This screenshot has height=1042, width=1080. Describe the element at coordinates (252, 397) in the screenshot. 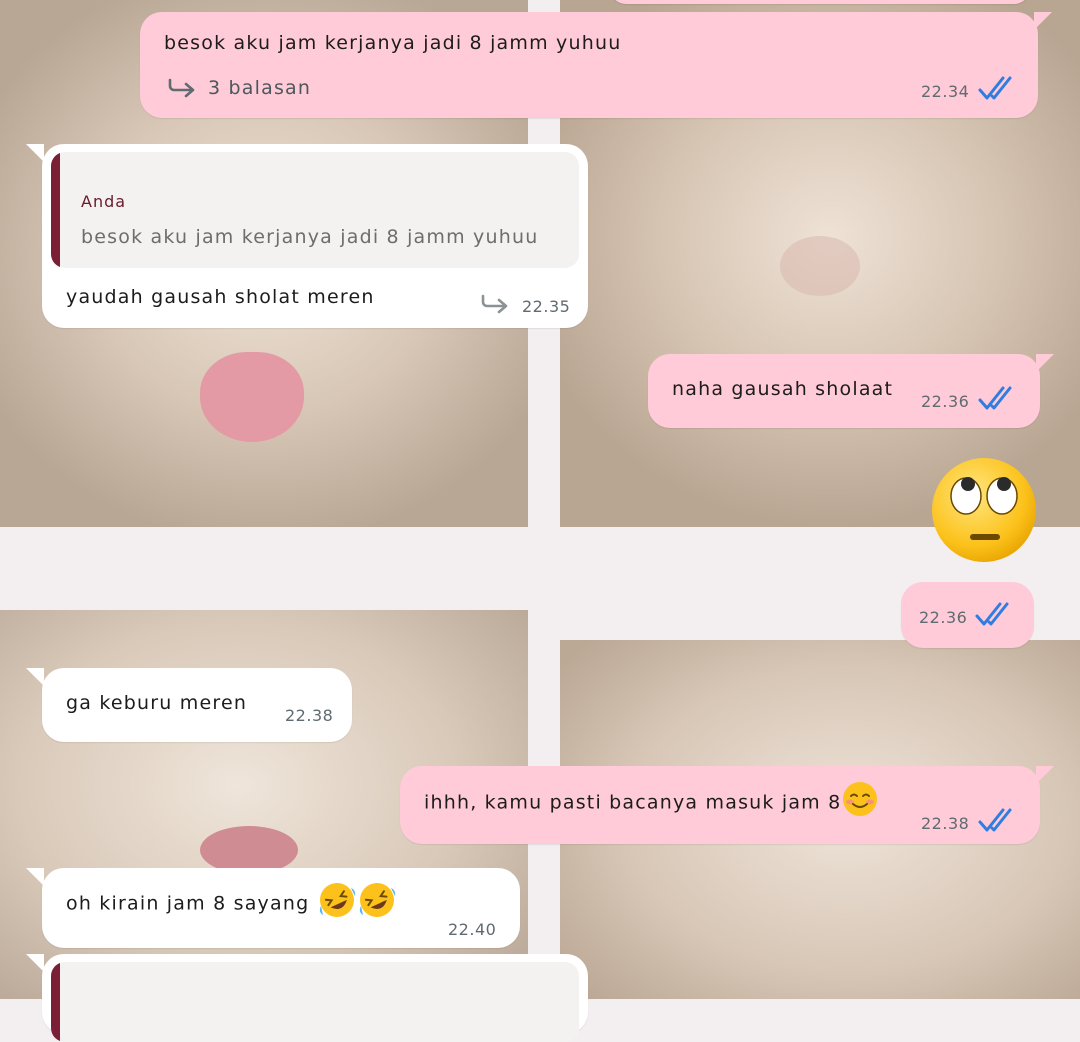

I see `wallpaper-rabbit-tongue` at that location.